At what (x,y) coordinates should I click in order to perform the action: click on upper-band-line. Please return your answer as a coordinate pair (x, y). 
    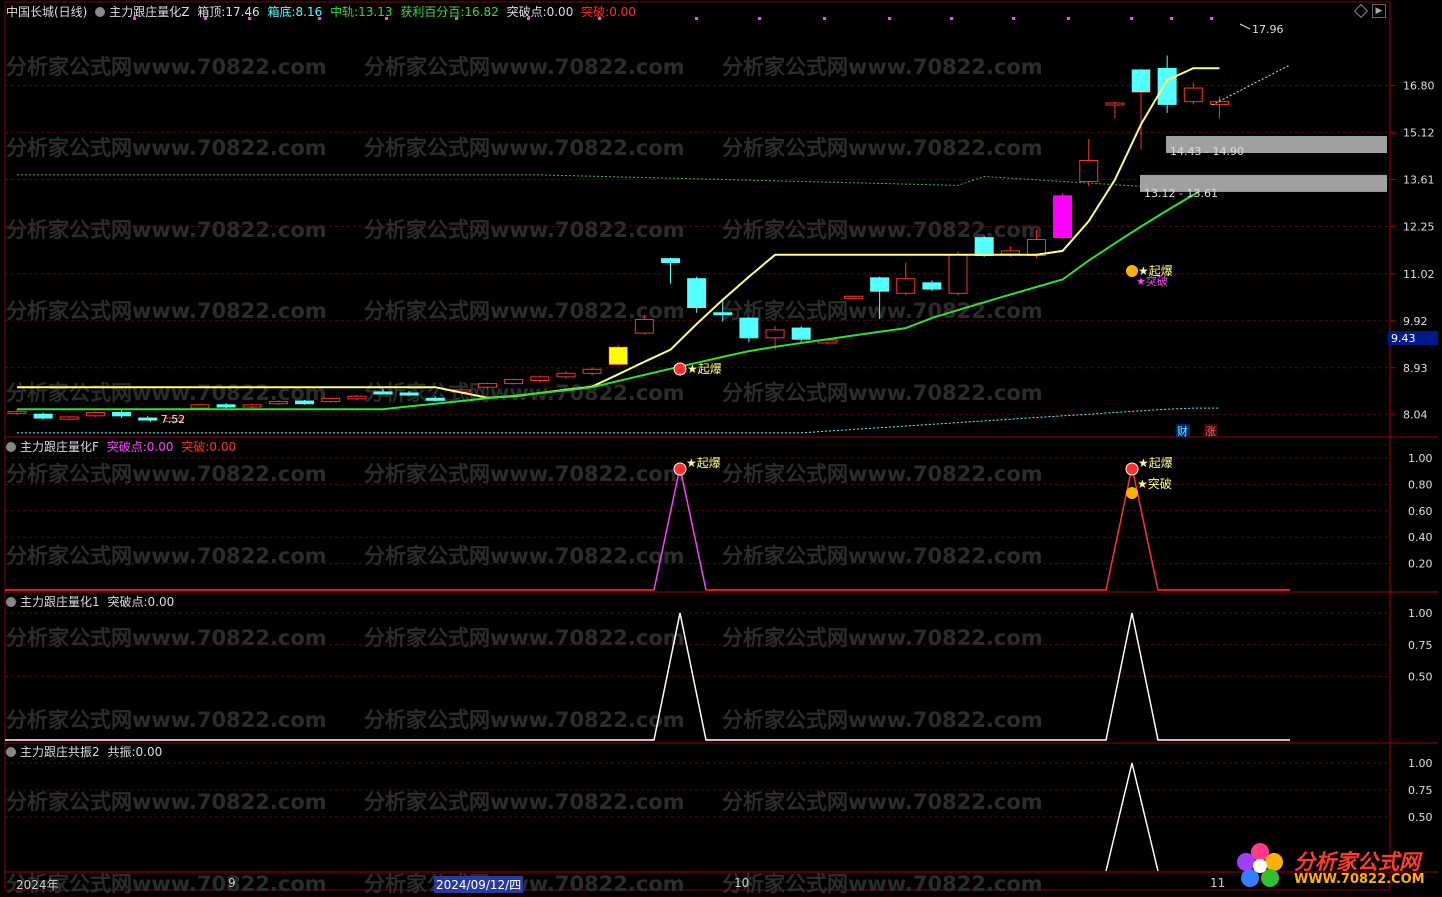
    Looking at the image, I should click on (618, 183).